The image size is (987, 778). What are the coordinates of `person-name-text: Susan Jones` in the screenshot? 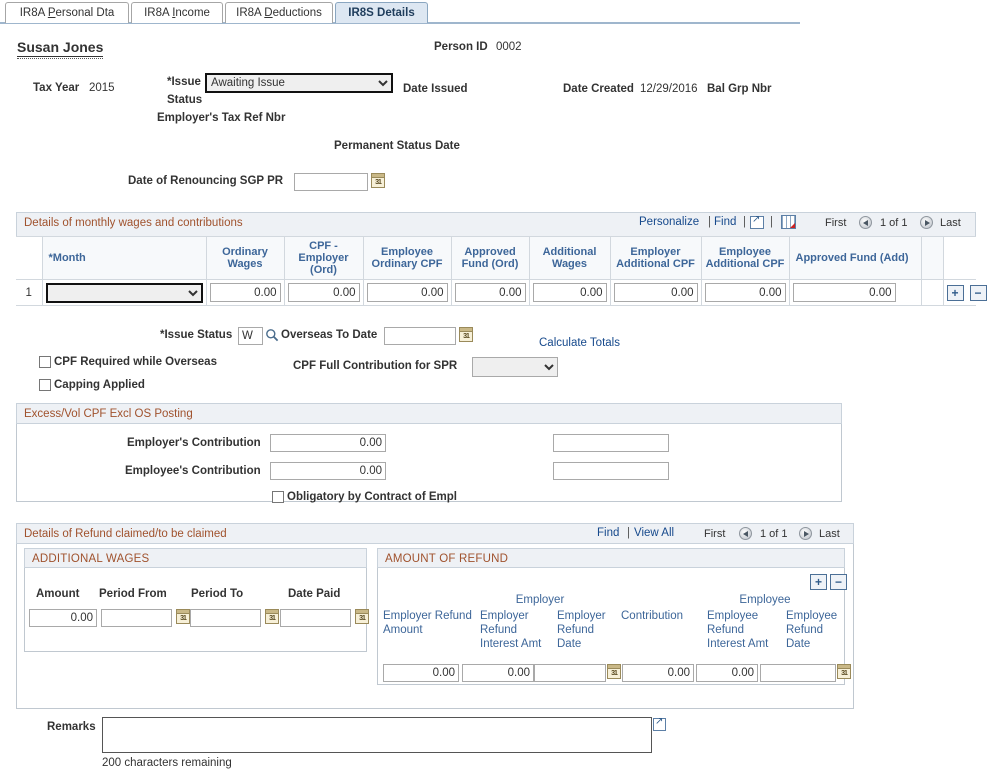 It's located at (60, 47).